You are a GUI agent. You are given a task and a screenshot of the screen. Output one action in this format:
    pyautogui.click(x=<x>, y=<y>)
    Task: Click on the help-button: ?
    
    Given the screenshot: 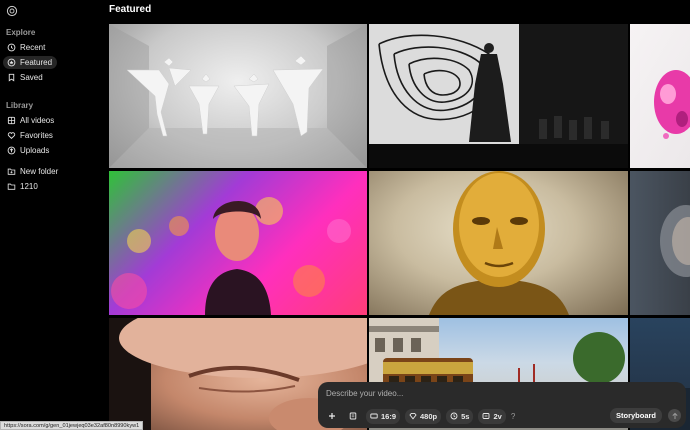 What is the action you would take?
    pyautogui.click(x=513, y=416)
    